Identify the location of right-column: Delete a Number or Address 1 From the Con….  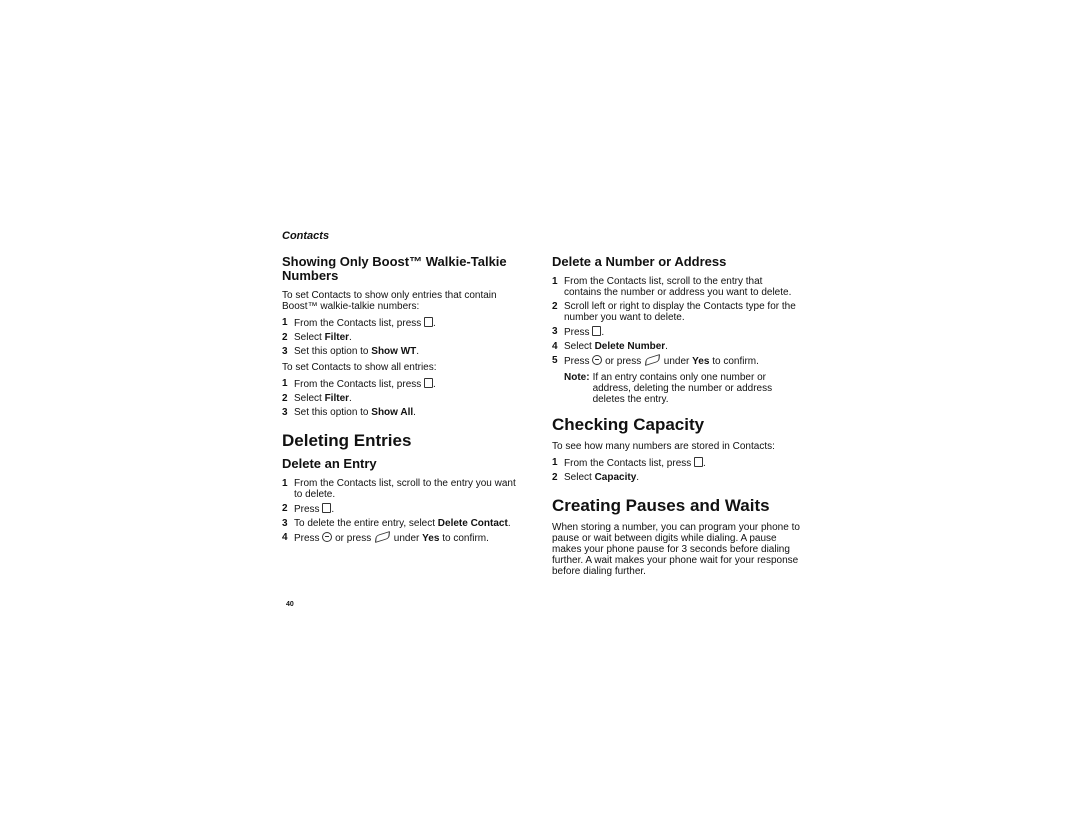
(676, 418).